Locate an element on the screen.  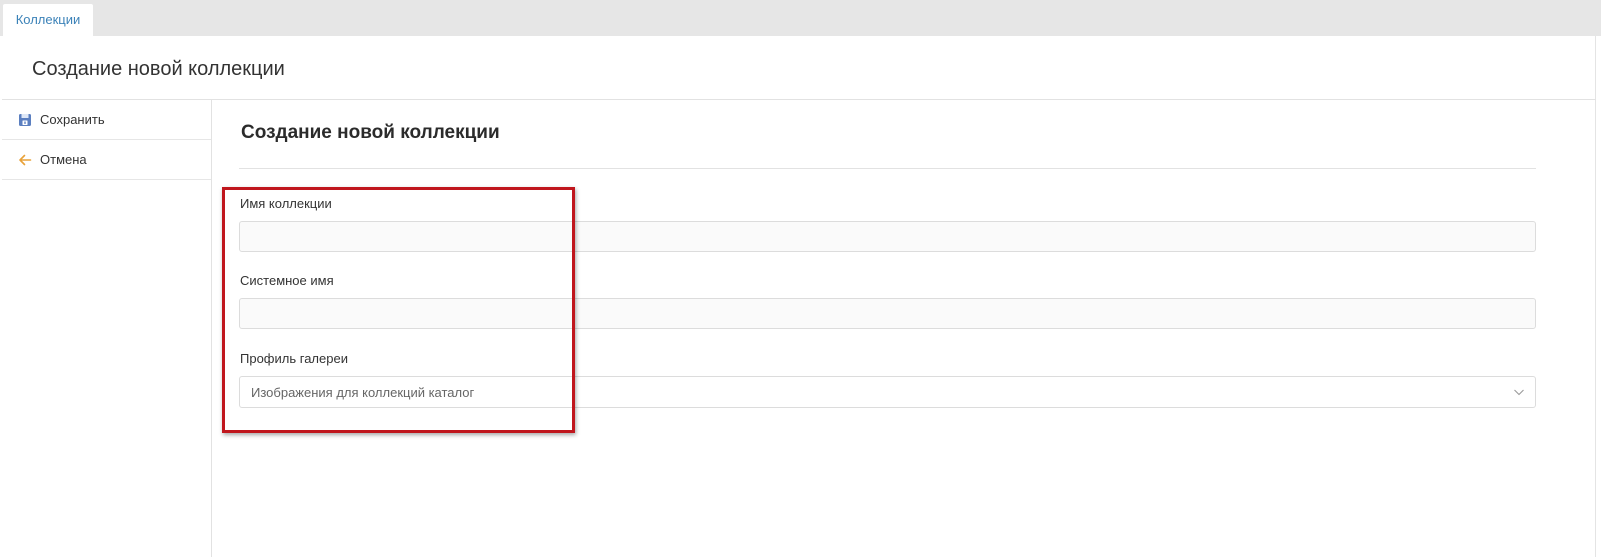
collection-name-input is located at coordinates (887, 236).